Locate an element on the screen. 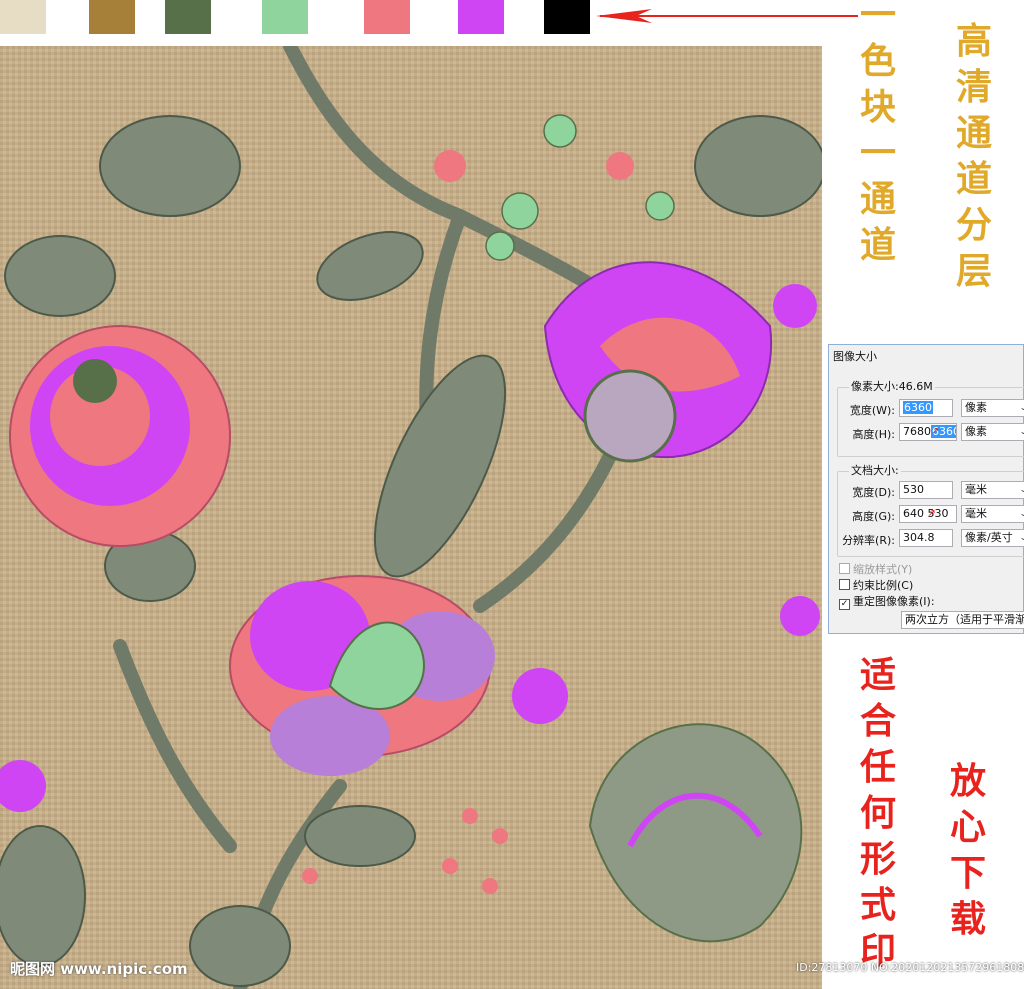  width-unit-select: 像素 ⌄ is located at coordinates (992, 408).